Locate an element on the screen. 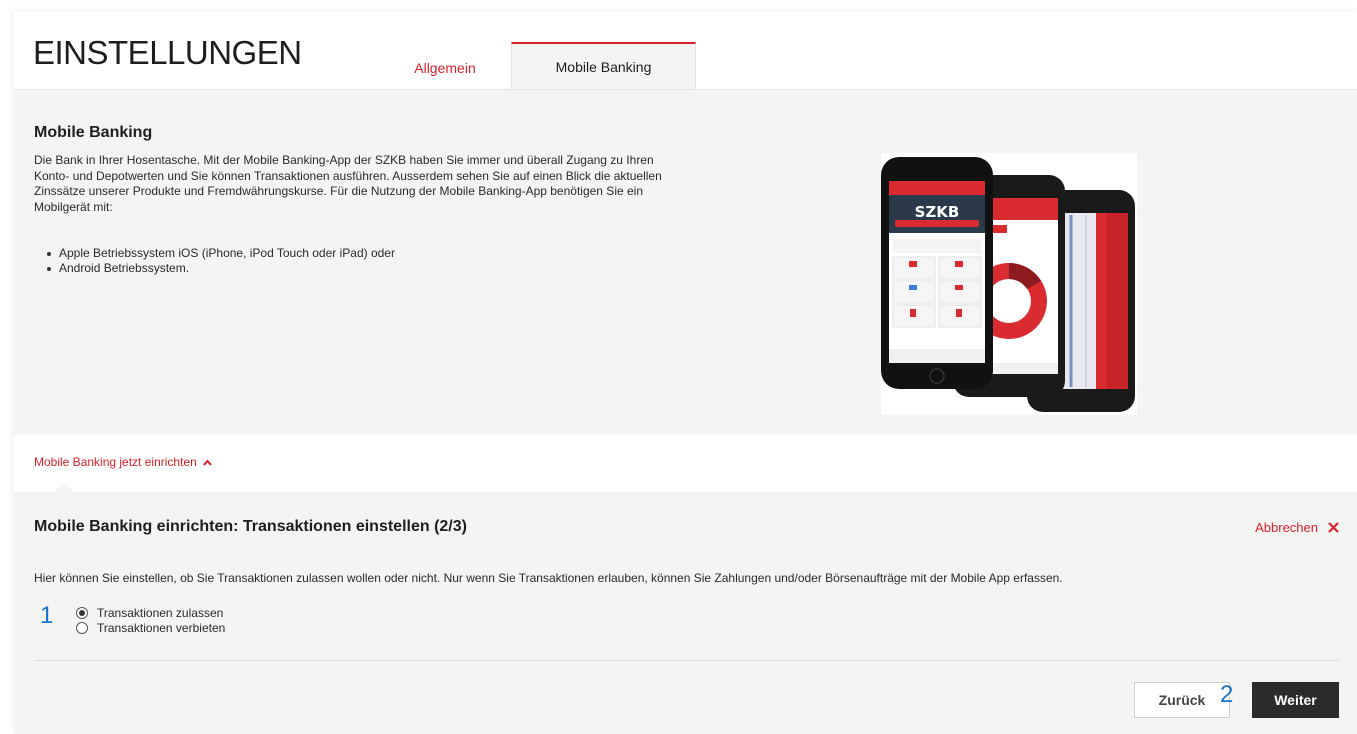 Image resolution: width=1357 pixels, height=734 pixels. radio-label: Transaktionen verbieten is located at coordinates (161, 627).